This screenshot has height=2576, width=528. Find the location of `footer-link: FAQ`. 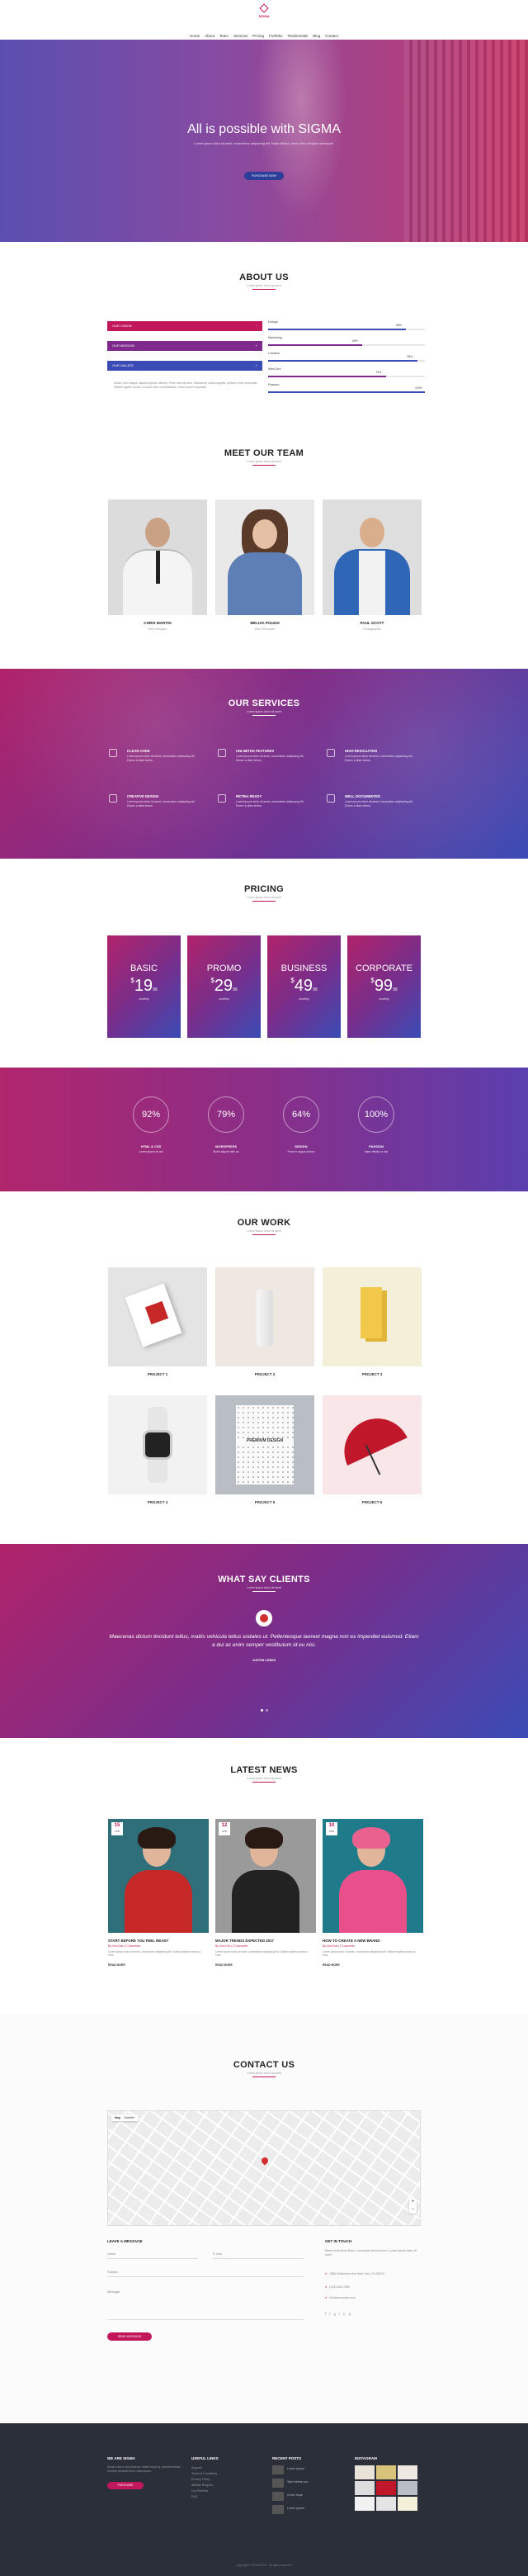

footer-link: FAQ is located at coordinates (220, 2497).